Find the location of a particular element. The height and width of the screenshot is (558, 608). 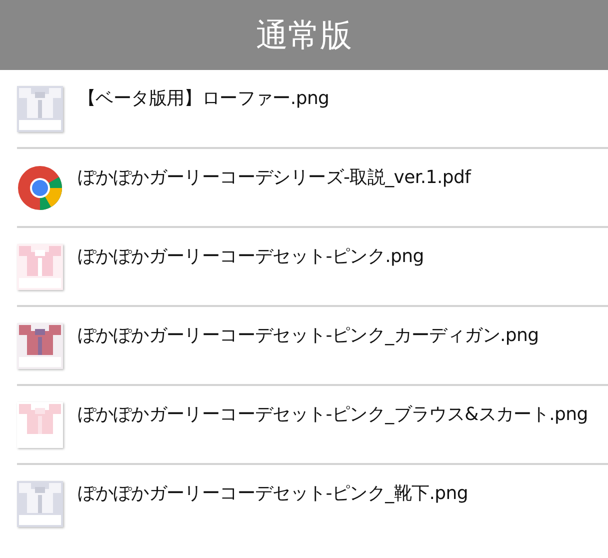

file-name: ぽかぽかガーリーコーデシリーズ-取説_ver.1.pdf is located at coordinates (274, 178).